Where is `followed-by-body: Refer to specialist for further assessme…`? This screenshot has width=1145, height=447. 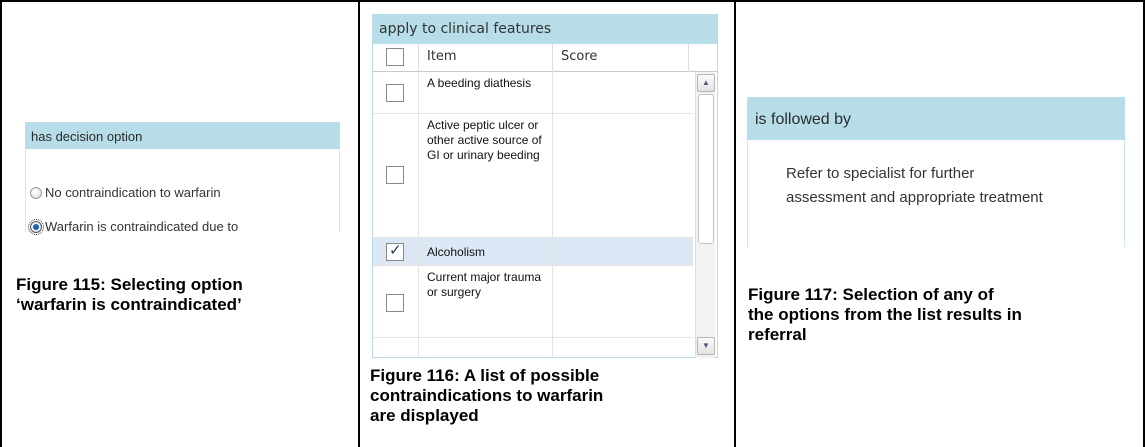 followed-by-body: Refer to specialist for further assessme… is located at coordinates (936, 193).